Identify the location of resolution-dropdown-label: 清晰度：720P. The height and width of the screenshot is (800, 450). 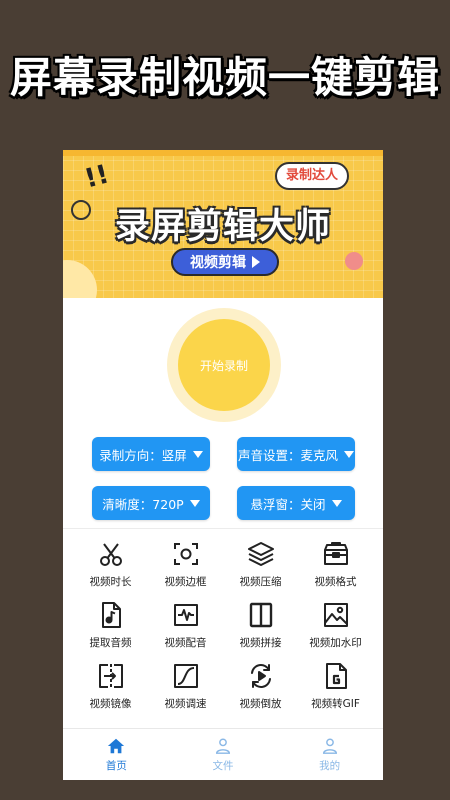
(143, 504).